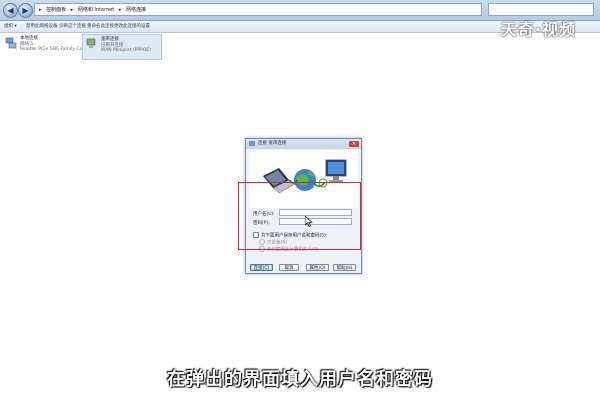 This screenshot has height=400, width=600. Describe the element at coordinates (96, 10) in the screenshot. I see `breadcrumb-item: 网络和 Internet` at that location.